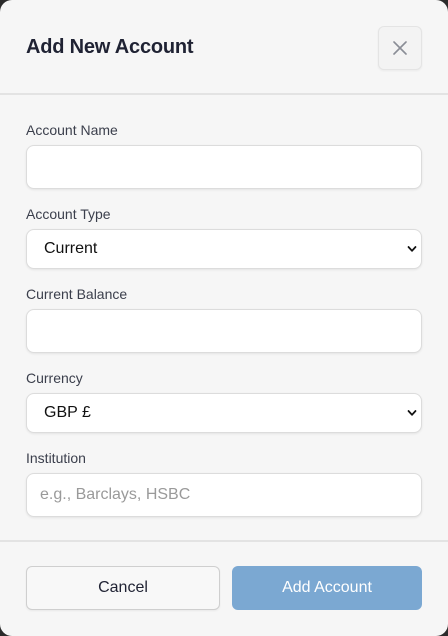 Image resolution: width=448 pixels, height=636 pixels. Describe the element at coordinates (224, 331) in the screenshot. I see `current-balance-input` at that location.